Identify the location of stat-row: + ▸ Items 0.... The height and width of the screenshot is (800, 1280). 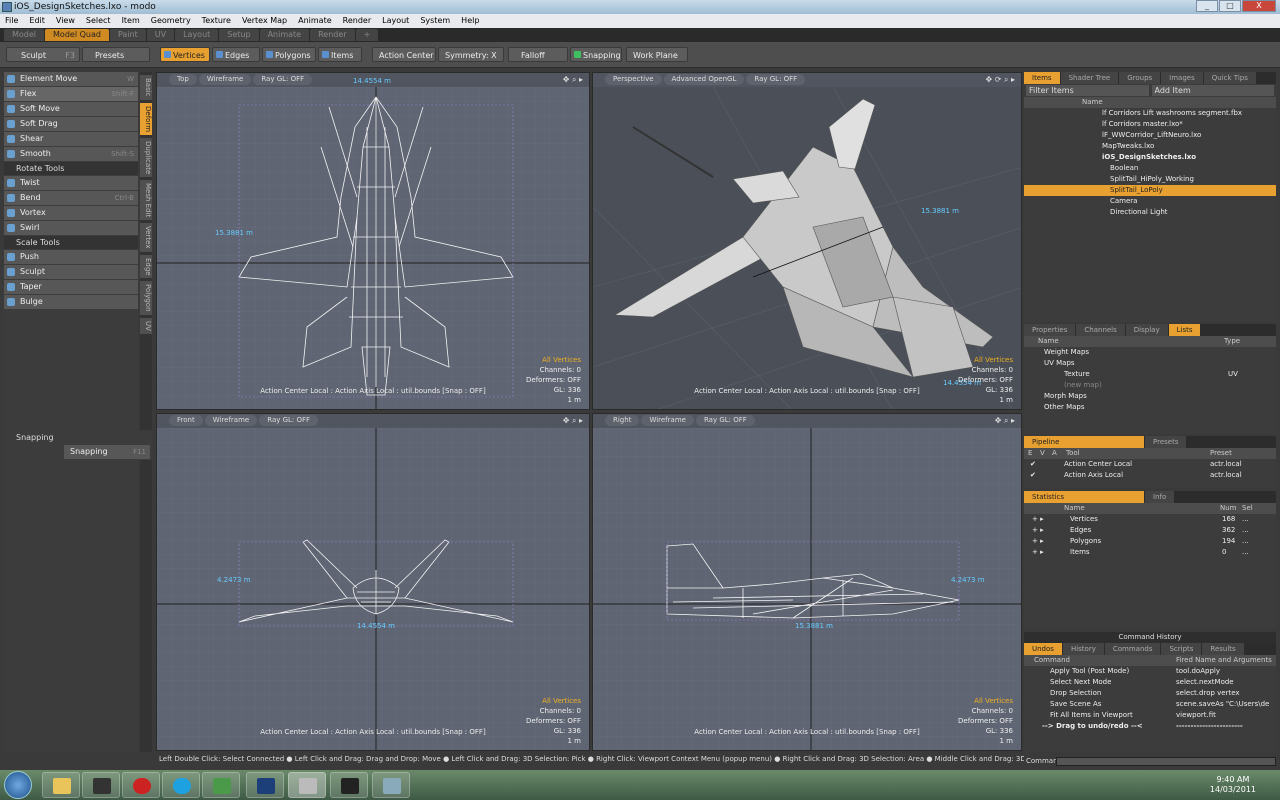
(1150, 552).